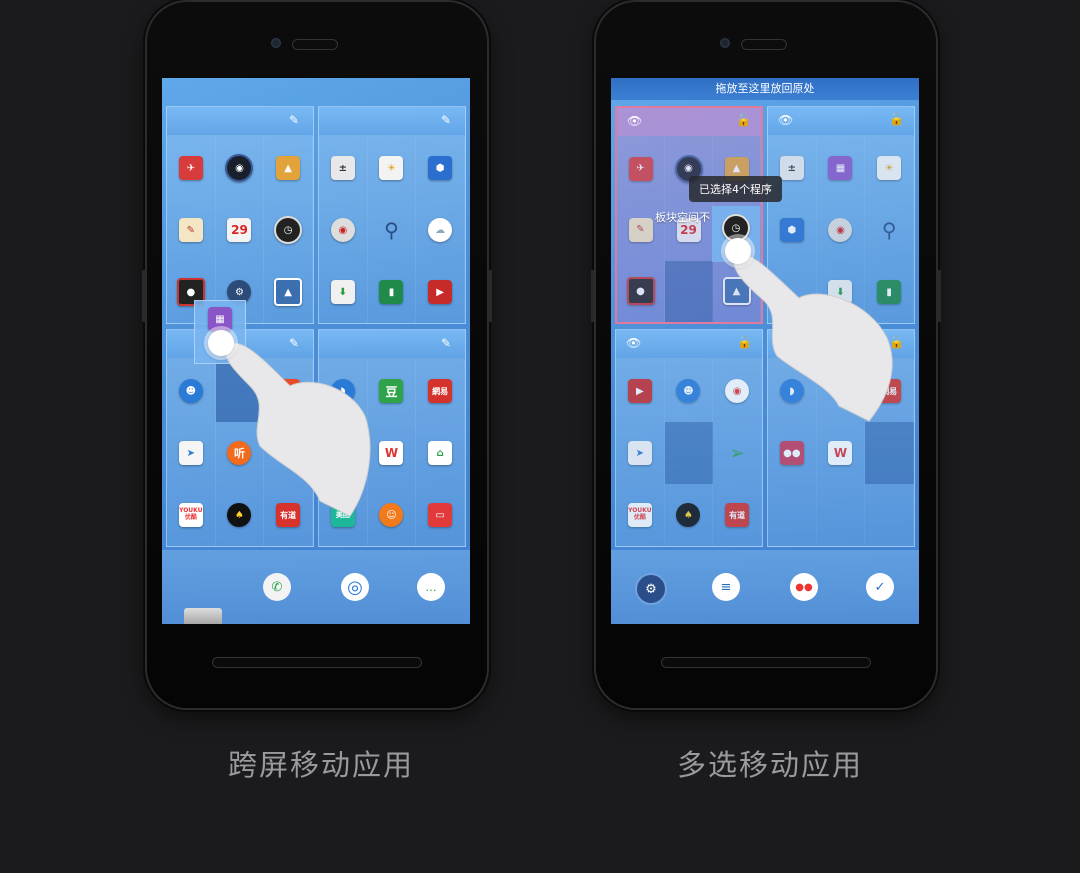 The height and width of the screenshot is (873, 1080). What do you see at coordinates (288, 168) in the screenshot?
I see `gallery-app-icon: ▲` at bounding box center [288, 168].